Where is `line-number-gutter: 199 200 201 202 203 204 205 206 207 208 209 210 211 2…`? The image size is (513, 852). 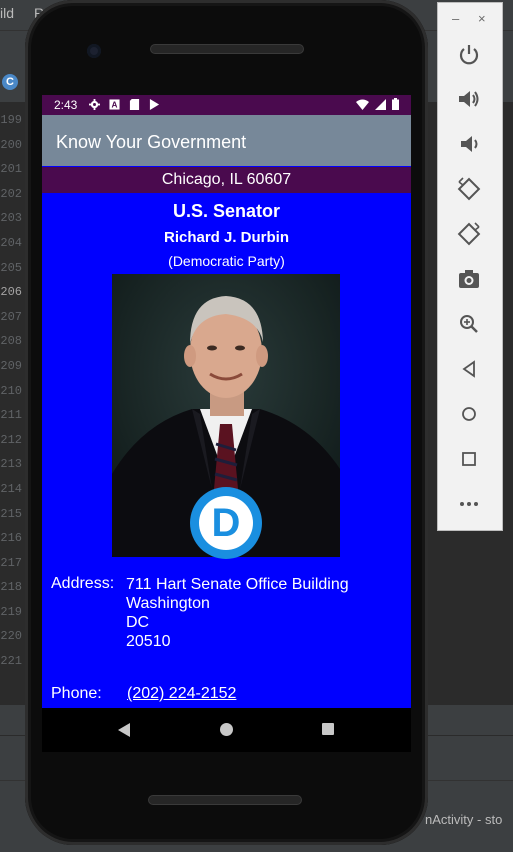 line-number-gutter: 199 200 201 202 203 204 205 206 207 208 209 210 211 2… is located at coordinates (11, 400).